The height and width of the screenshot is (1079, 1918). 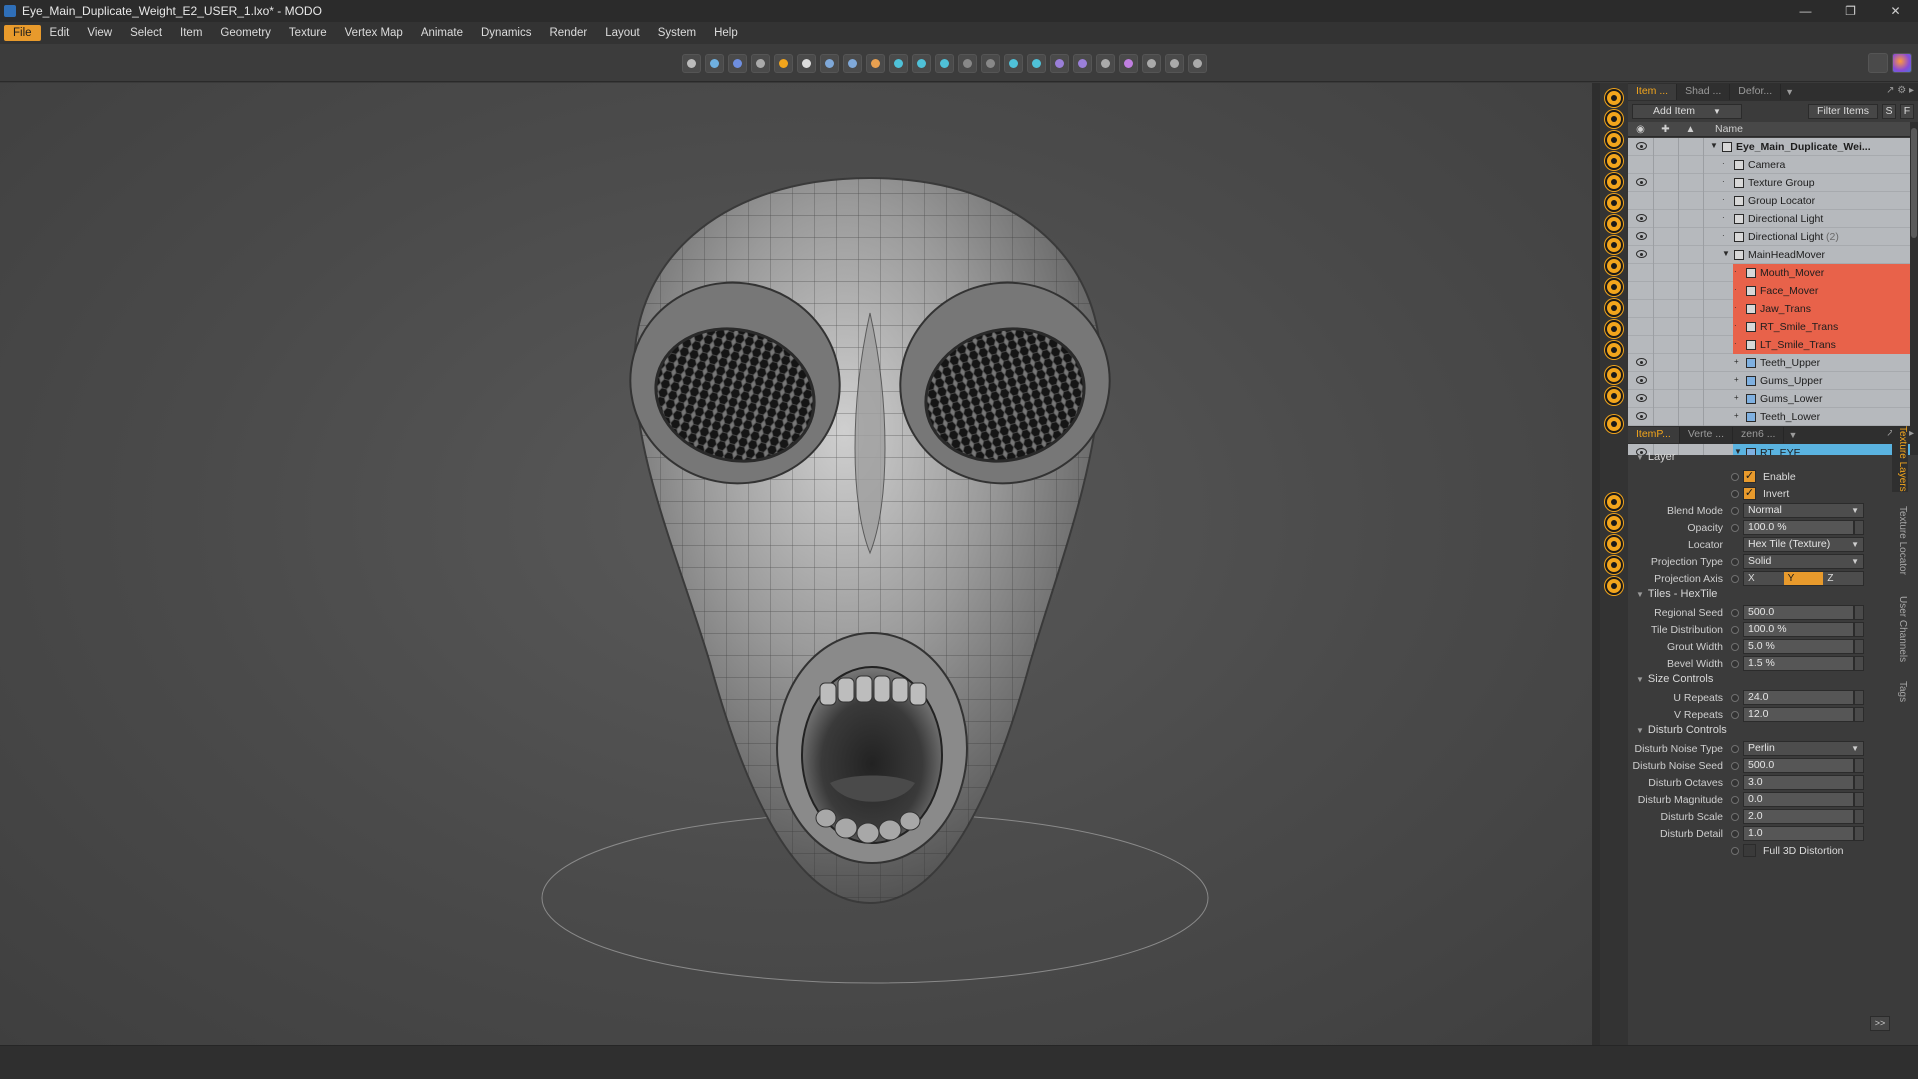 I want to click on expand-toggle-icon: ▼, so click(x=1714, y=145).